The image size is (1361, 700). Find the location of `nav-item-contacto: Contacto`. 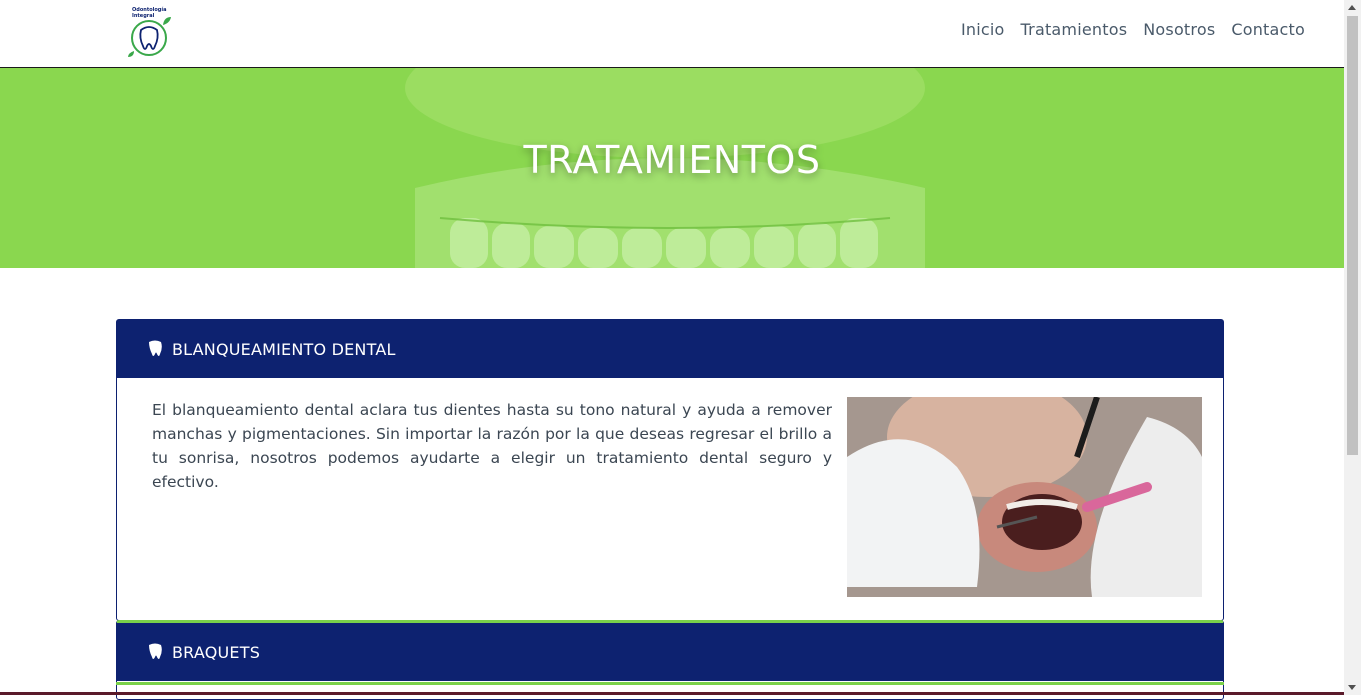

nav-item-contacto: Contacto is located at coordinates (1268, 29).